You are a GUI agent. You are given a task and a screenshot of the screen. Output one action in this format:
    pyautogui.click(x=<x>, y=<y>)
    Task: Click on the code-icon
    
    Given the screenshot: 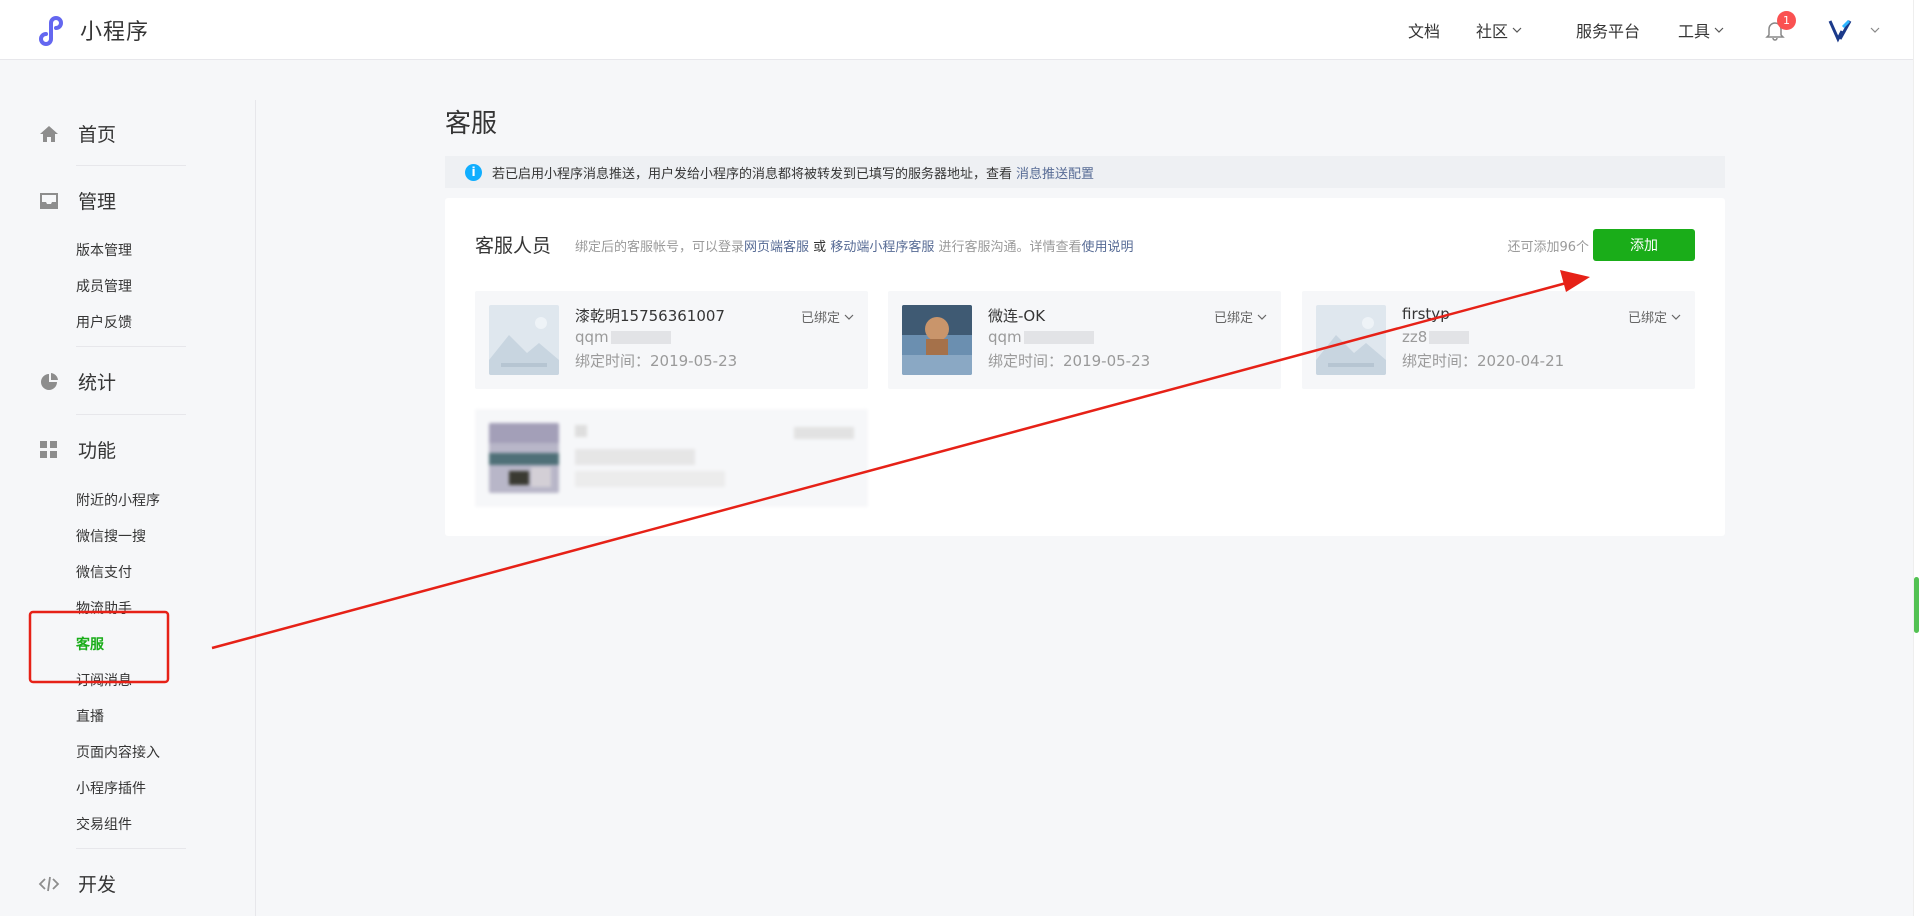 What is the action you would take?
    pyautogui.click(x=49, y=883)
    